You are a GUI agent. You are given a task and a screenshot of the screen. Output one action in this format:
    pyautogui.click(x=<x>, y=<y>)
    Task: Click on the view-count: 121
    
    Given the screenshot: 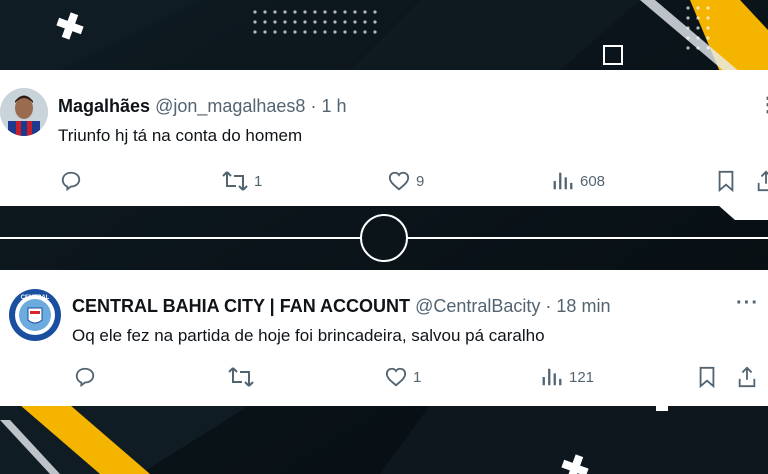 What is the action you would take?
    pyautogui.click(x=582, y=377)
    